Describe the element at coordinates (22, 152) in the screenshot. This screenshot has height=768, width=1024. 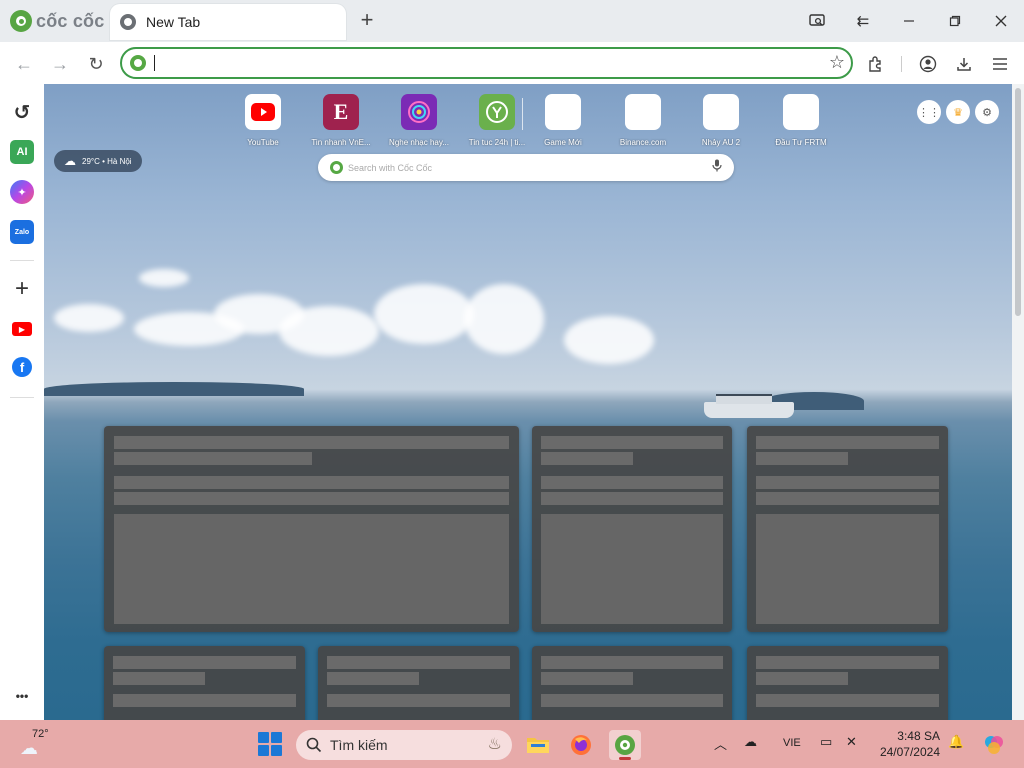
I see `ai-icon: AI` at that location.